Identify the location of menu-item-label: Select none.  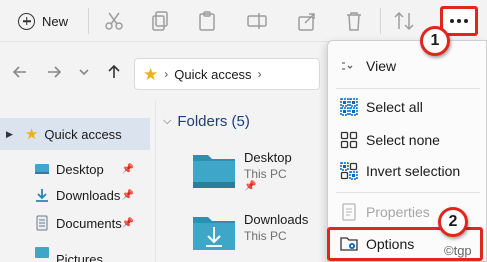
(403, 140).